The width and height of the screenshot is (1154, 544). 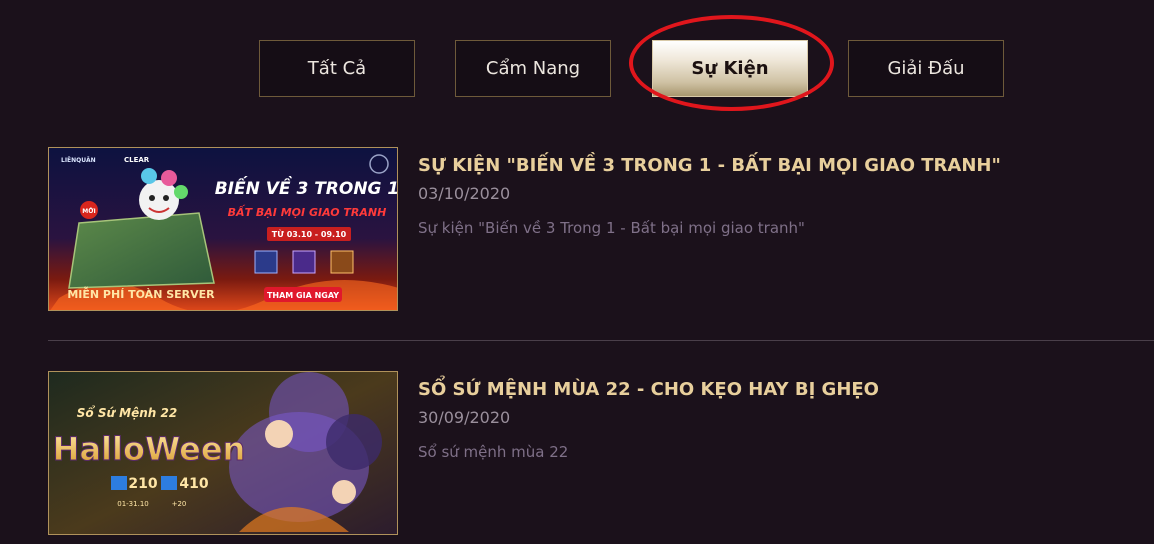 What do you see at coordinates (493, 452) in the screenshot?
I see `article-description: Sổ sứ mệnh mùa 22` at bounding box center [493, 452].